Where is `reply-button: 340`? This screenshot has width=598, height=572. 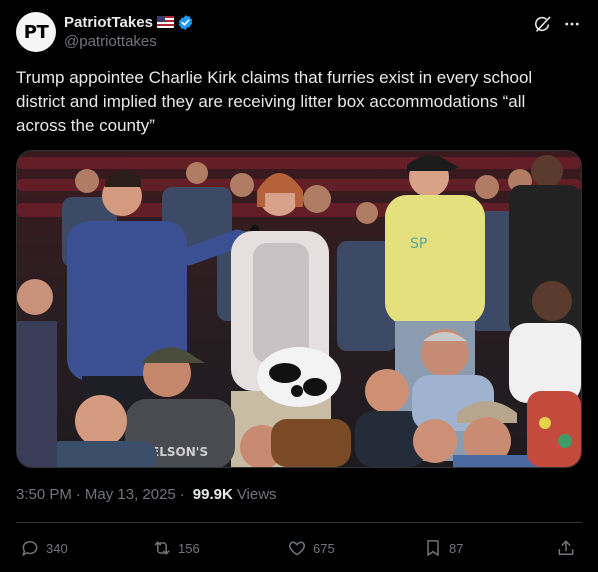
reply-button: 340 is located at coordinates (44, 548).